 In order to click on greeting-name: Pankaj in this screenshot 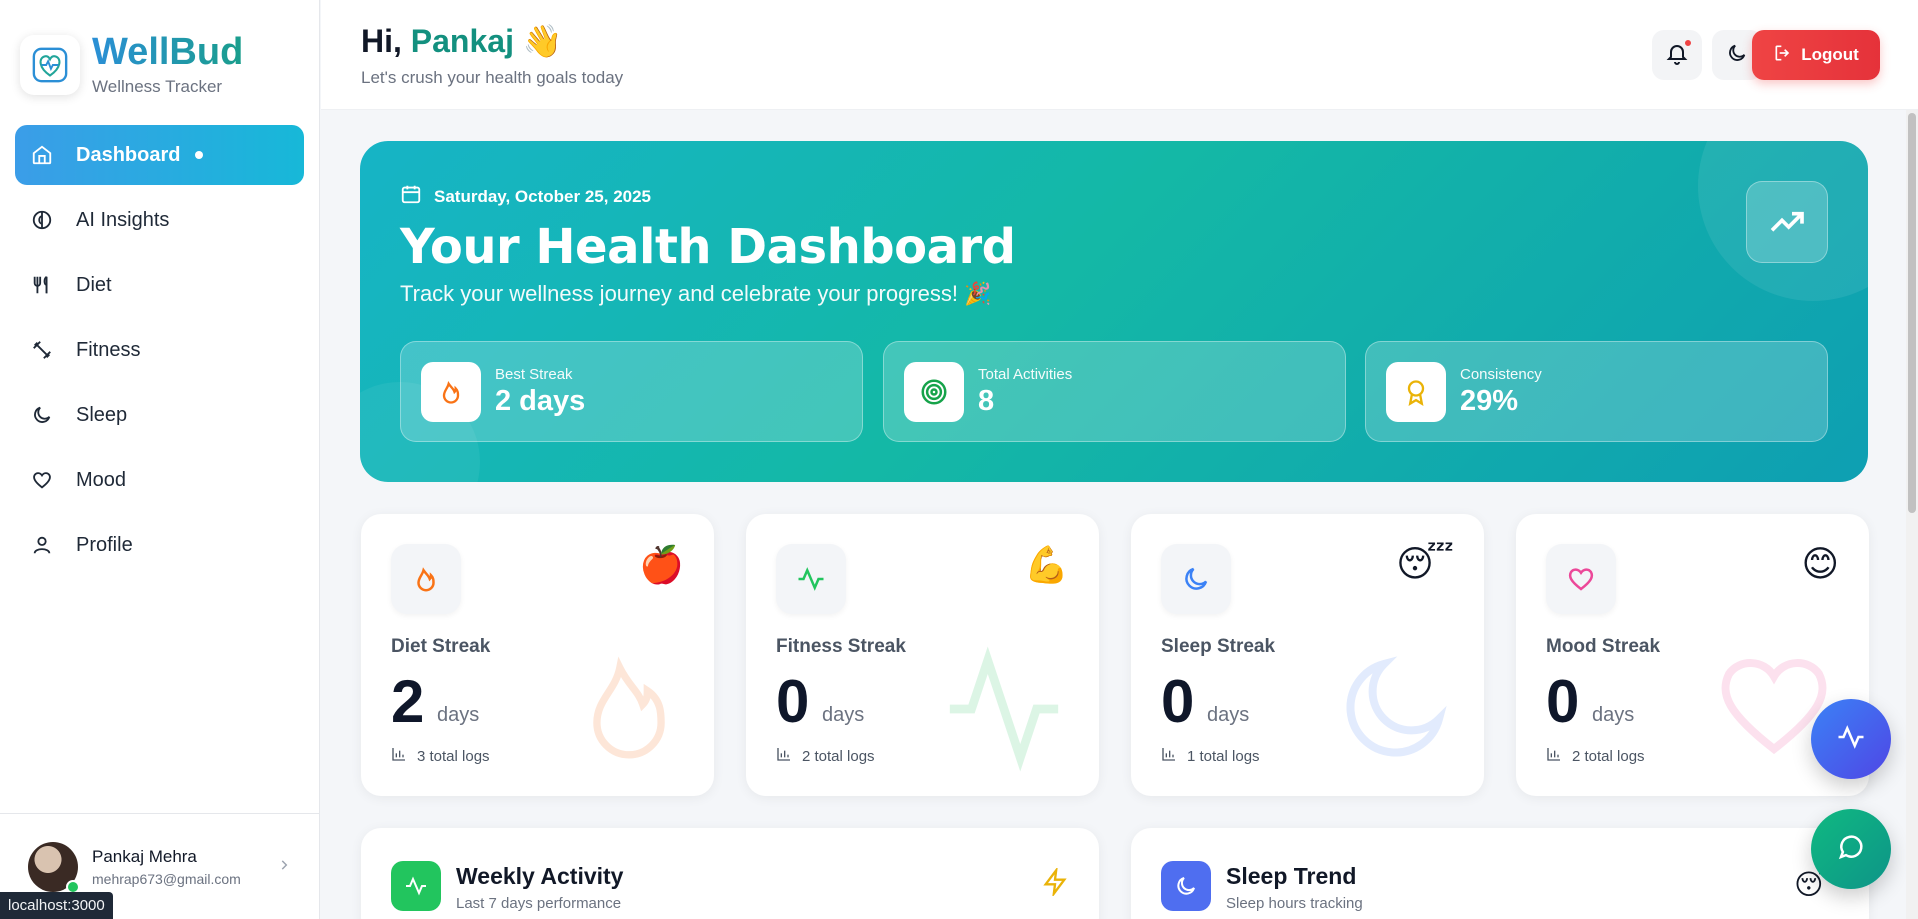, I will do `click(462, 41)`.